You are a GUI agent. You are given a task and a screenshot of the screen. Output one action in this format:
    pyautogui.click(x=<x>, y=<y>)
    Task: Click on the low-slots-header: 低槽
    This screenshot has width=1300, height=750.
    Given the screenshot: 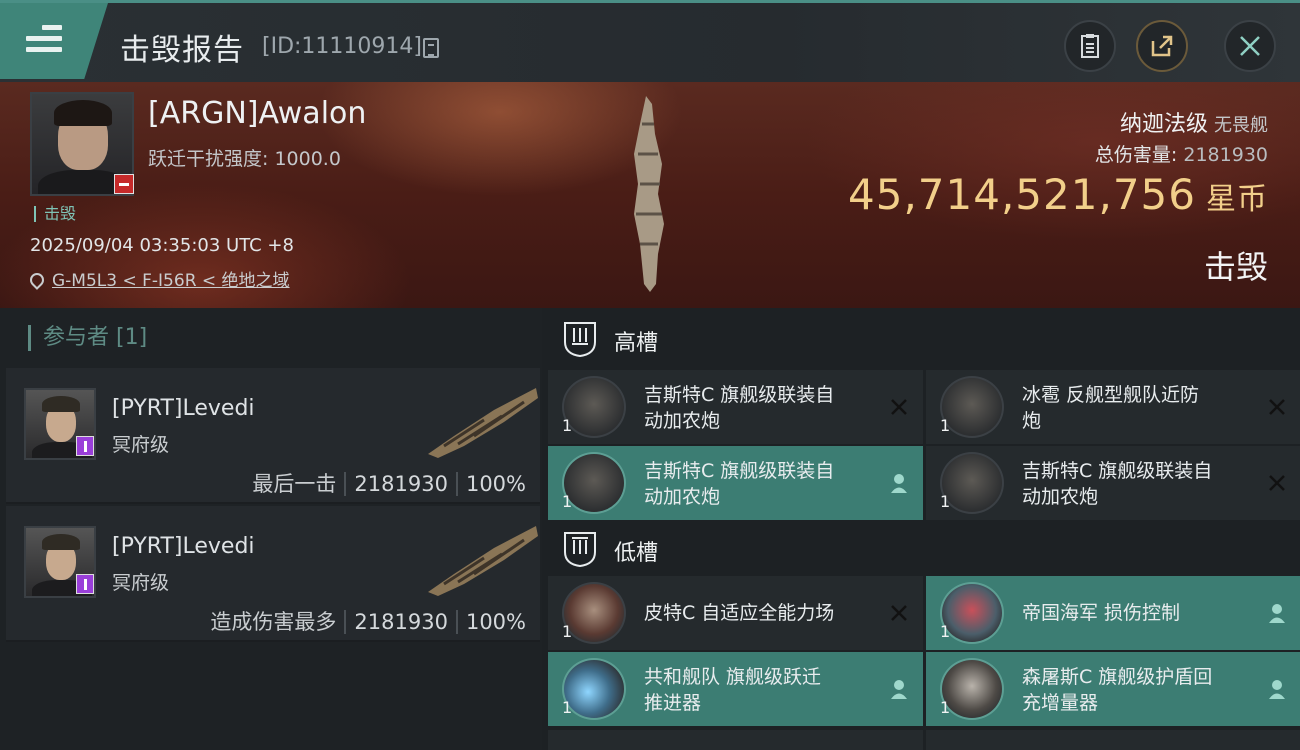 What is the action you would take?
    pyautogui.click(x=924, y=549)
    